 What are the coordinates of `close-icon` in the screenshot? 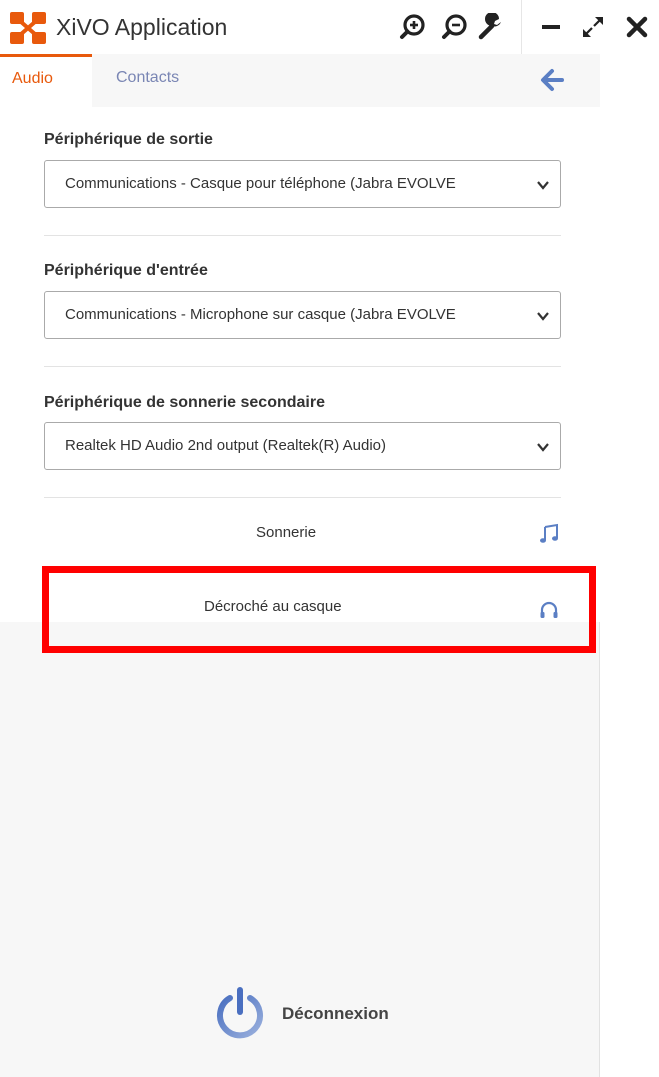 It's located at (637, 27).